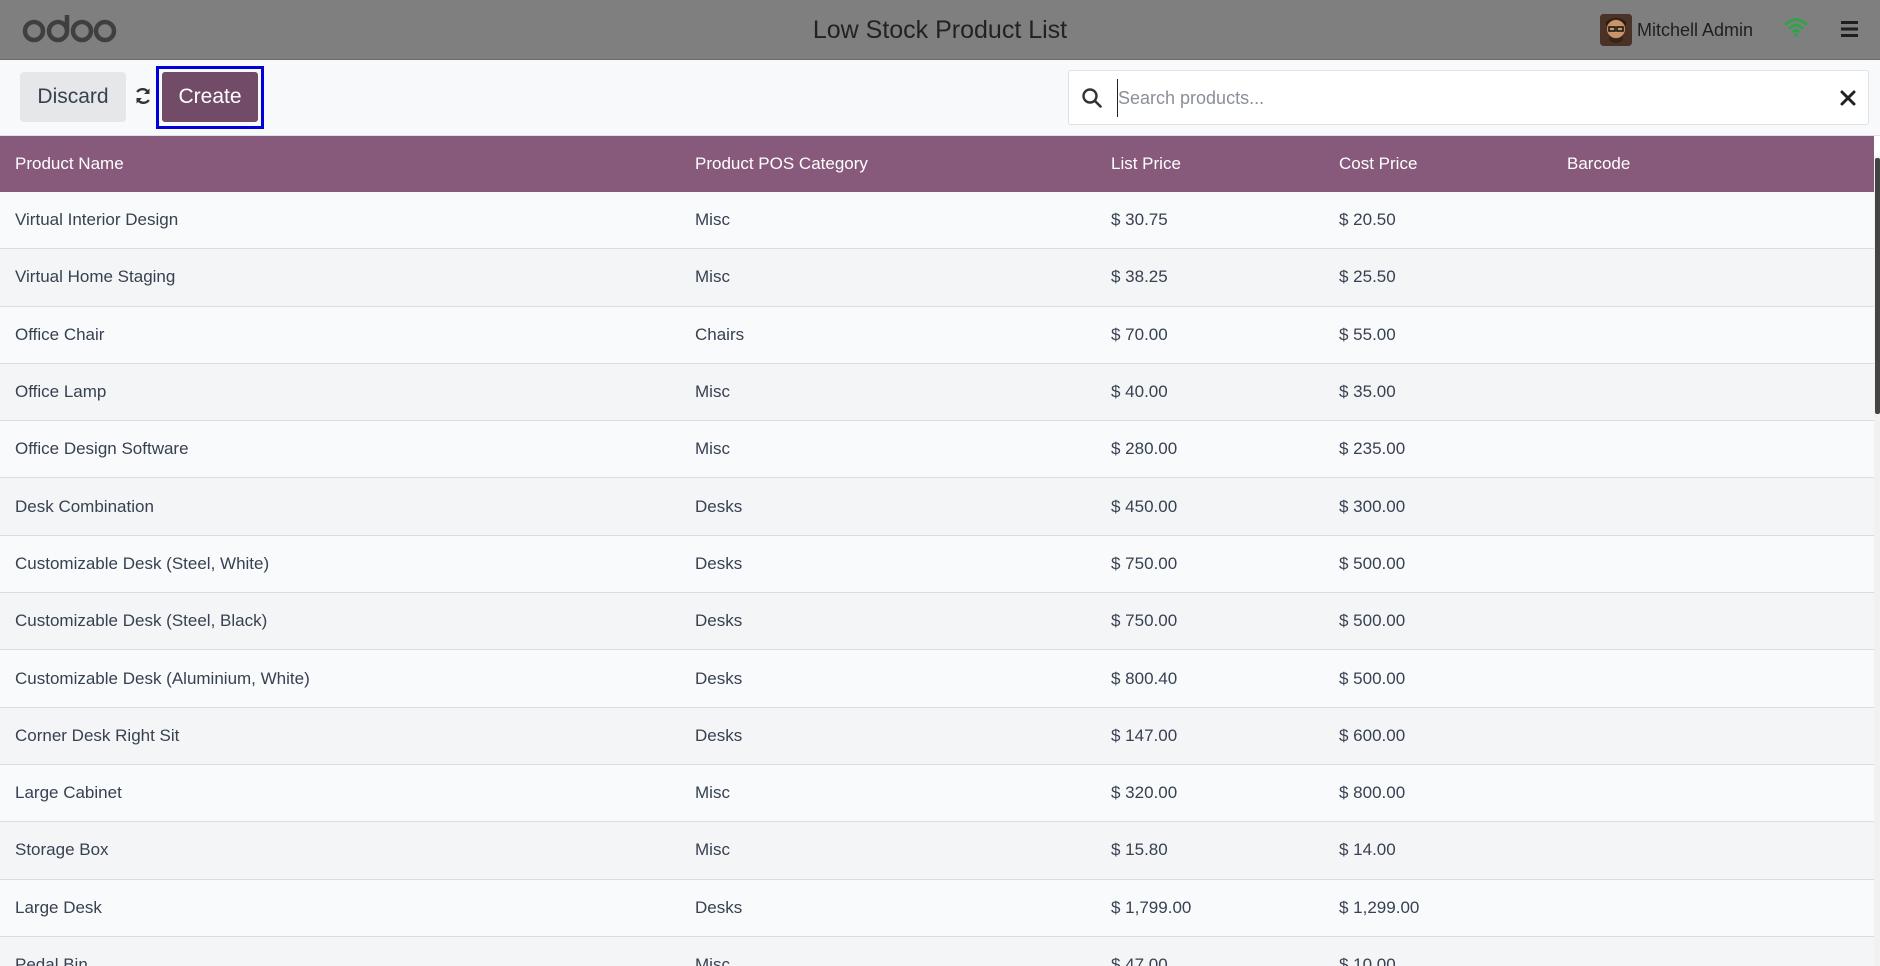 The height and width of the screenshot is (966, 1880). What do you see at coordinates (937, 507) in the screenshot?
I see `table-row: Desk Combination Desks $ 450.00 $ 300.00` at bounding box center [937, 507].